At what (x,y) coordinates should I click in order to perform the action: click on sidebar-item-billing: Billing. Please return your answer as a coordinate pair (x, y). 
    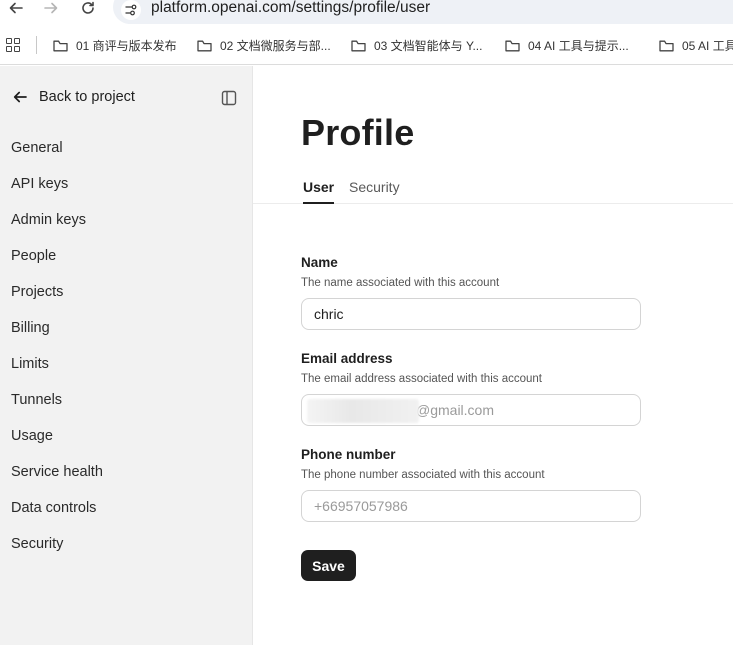
    Looking at the image, I should click on (57, 337).